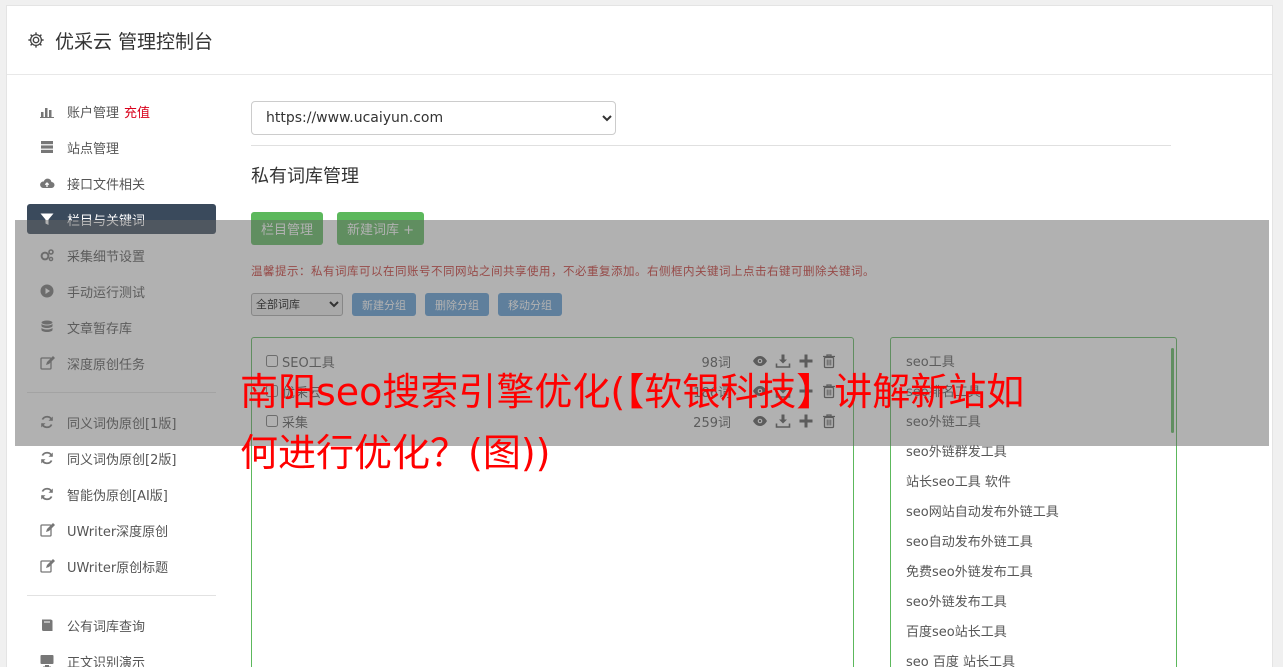  I want to click on keyword-item: seo自动发布外链工具, so click(1041, 543).